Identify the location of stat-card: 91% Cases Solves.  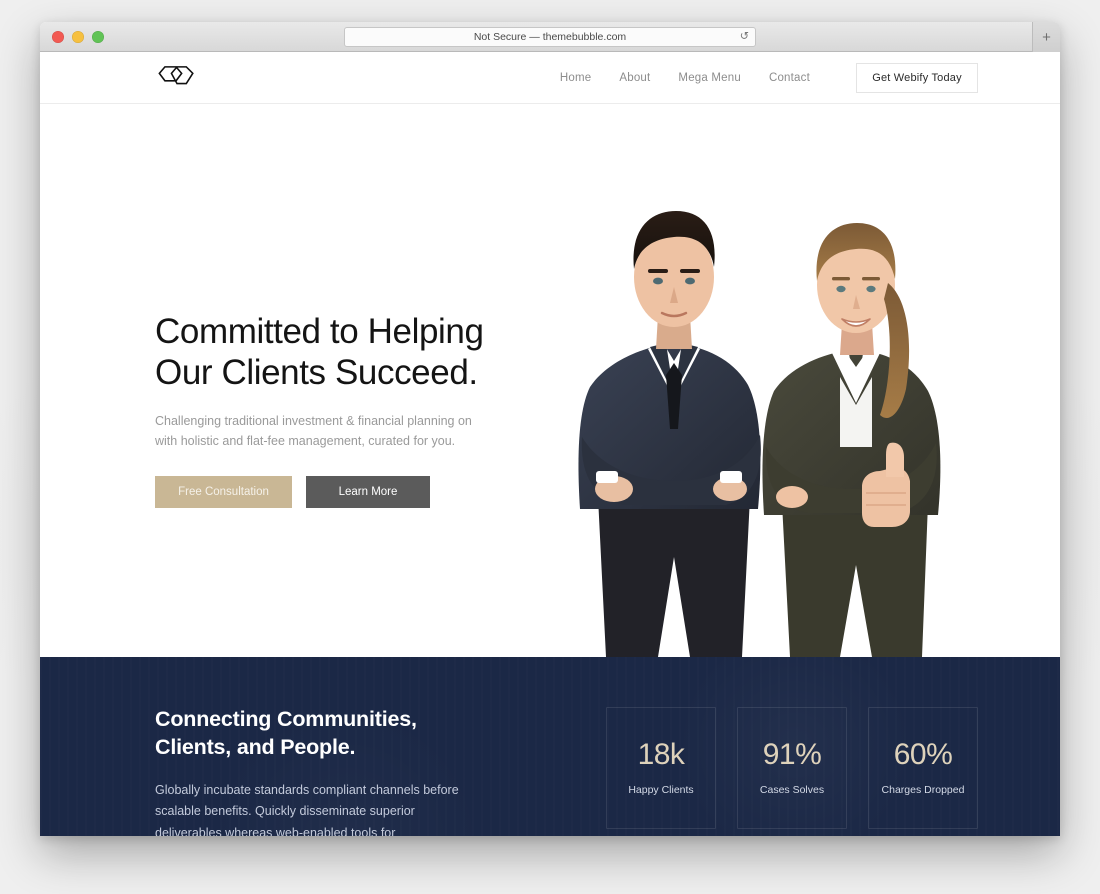
(792, 768).